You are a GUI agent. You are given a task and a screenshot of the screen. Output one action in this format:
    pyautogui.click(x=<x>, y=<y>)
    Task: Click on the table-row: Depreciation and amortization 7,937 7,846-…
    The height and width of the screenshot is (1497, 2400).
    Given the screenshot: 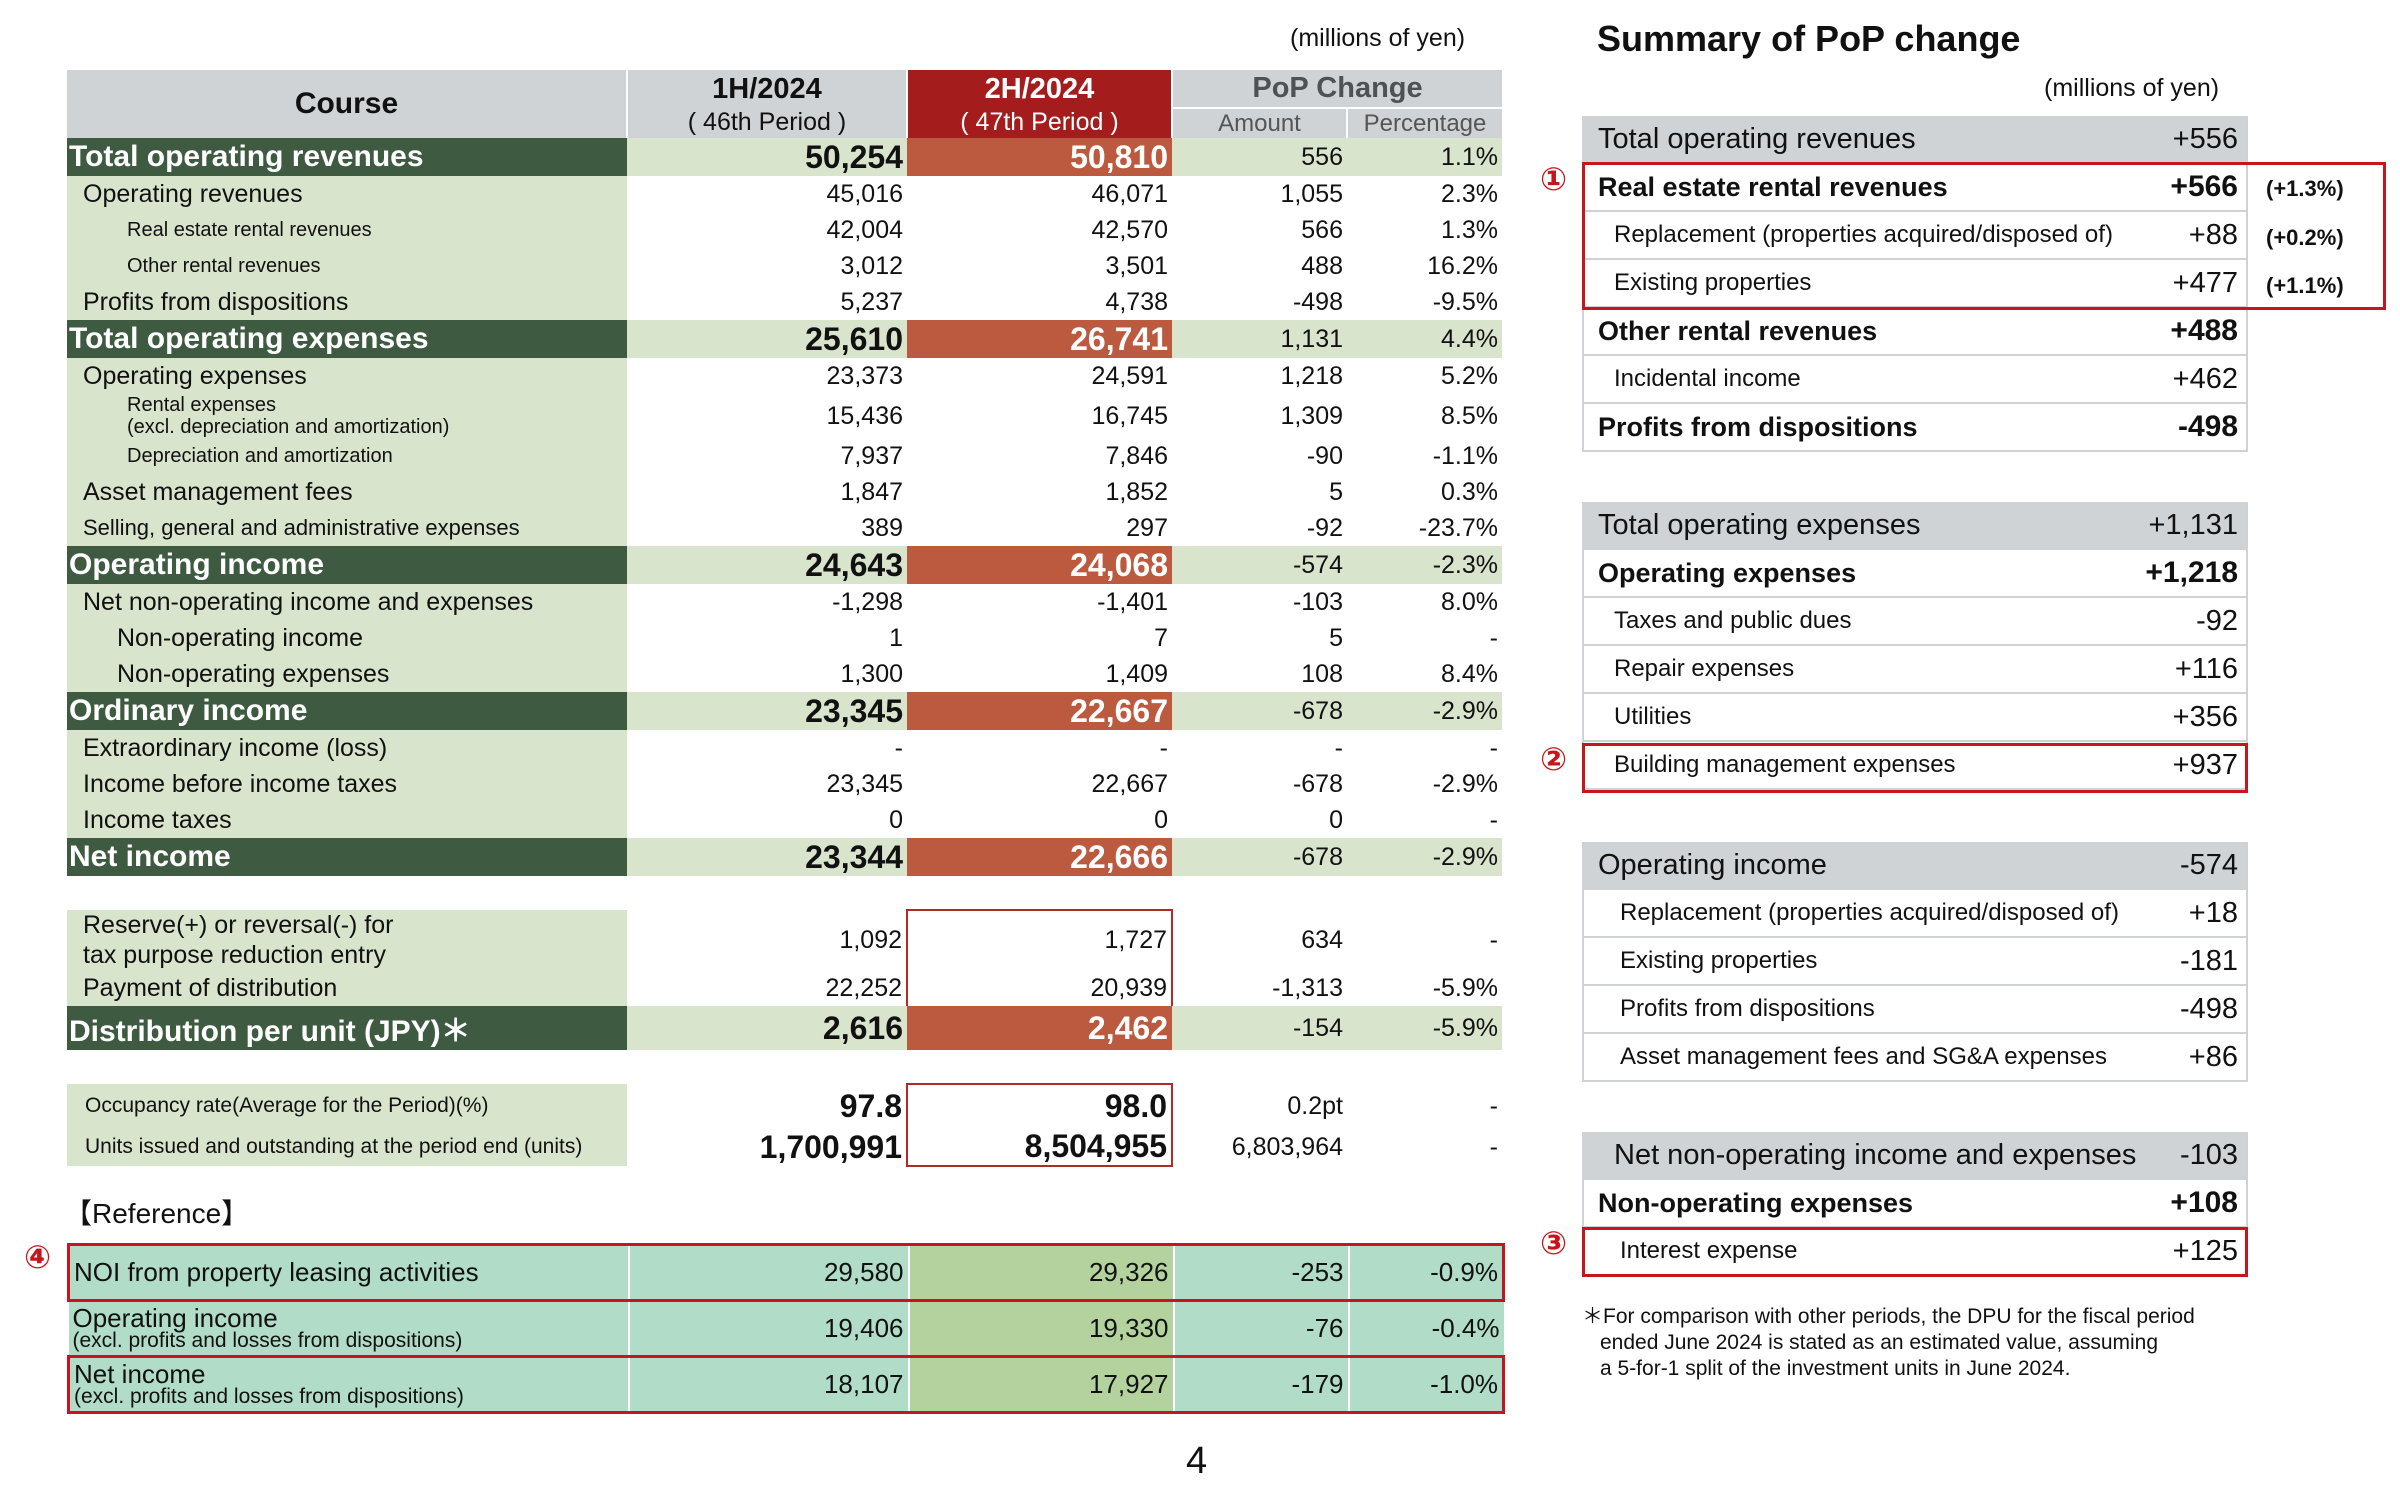 What is the action you would take?
    pyautogui.click(x=784, y=456)
    